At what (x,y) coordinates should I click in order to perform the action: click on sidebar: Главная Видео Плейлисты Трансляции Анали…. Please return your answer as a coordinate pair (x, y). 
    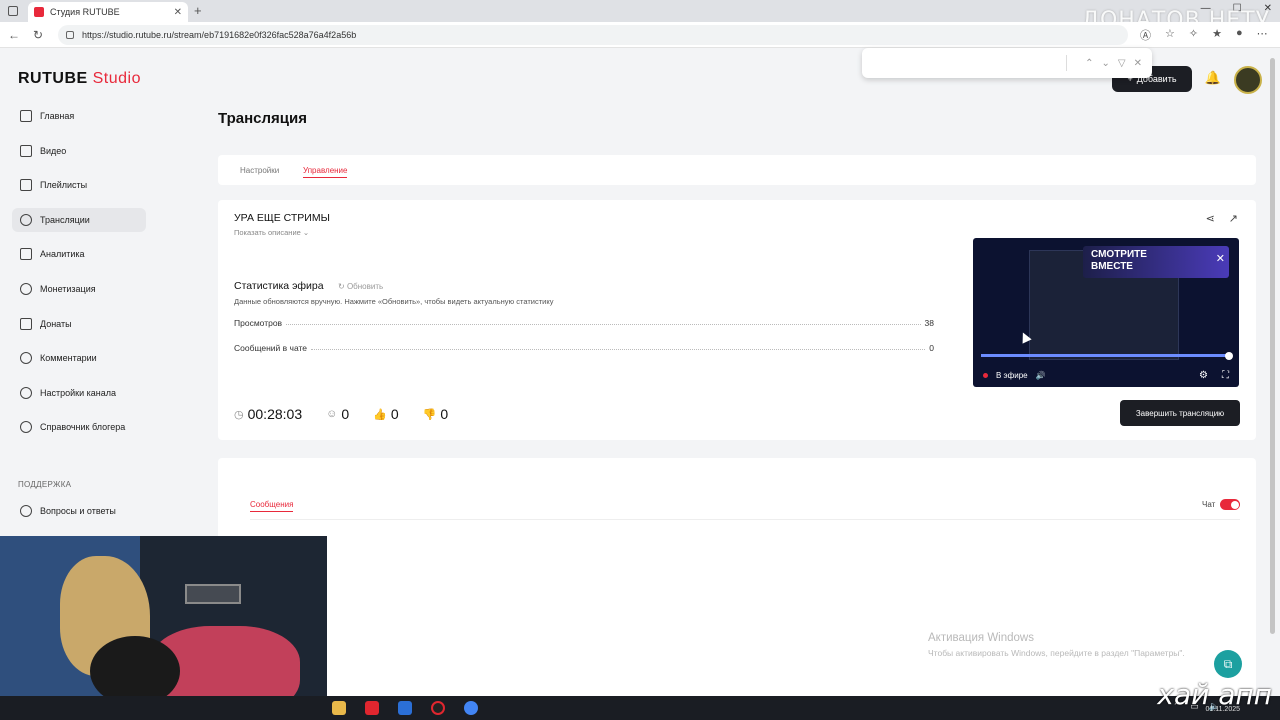
    Looking at the image, I should click on (79, 277).